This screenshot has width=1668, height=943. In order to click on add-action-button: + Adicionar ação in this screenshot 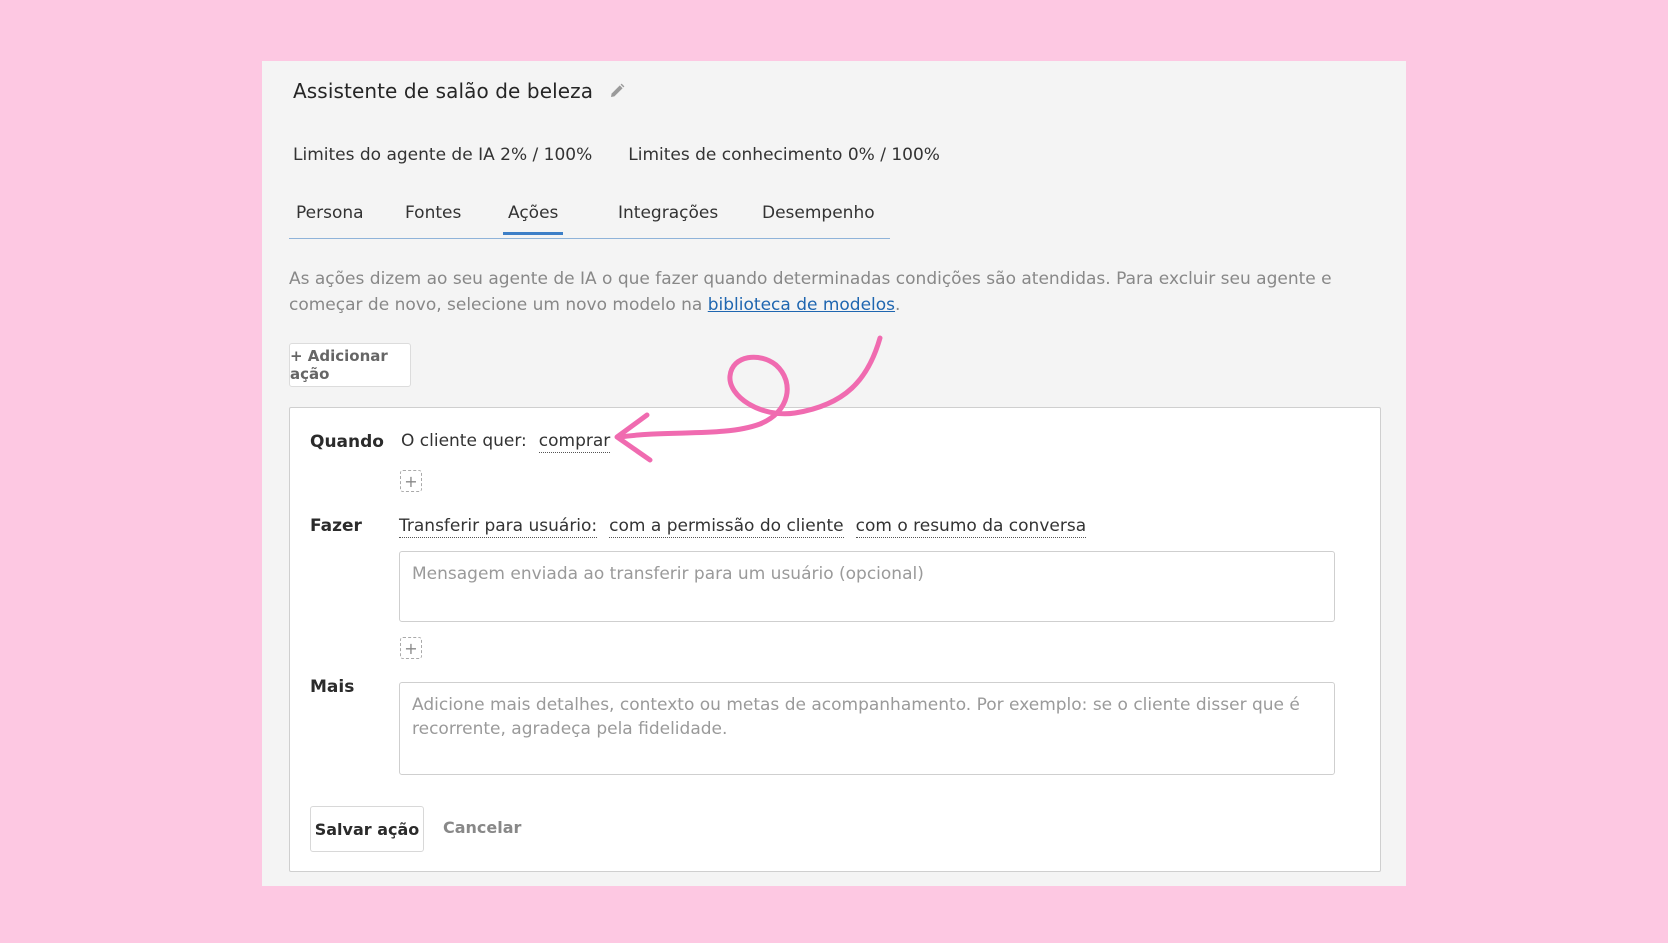, I will do `click(350, 365)`.